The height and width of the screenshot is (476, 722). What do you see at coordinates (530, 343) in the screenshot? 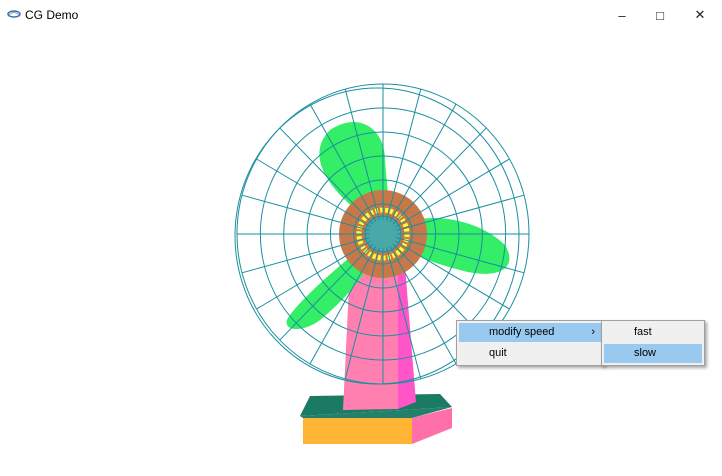
I see `context-menu: modify speed › quit` at bounding box center [530, 343].